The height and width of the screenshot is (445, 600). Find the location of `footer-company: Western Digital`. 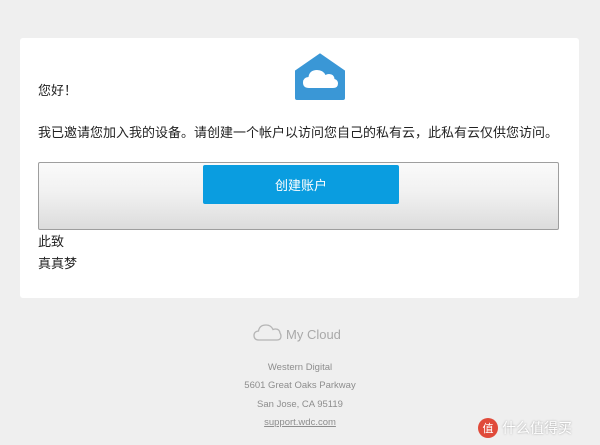

footer-company: Western Digital is located at coordinates (300, 367).